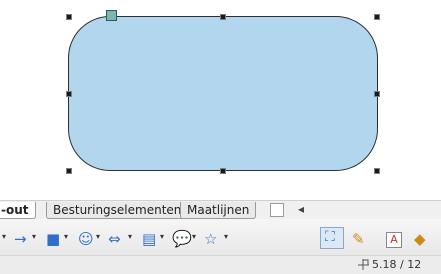  Describe the element at coordinates (20, 239) in the screenshot. I see `line-arrow-icon: →` at that location.